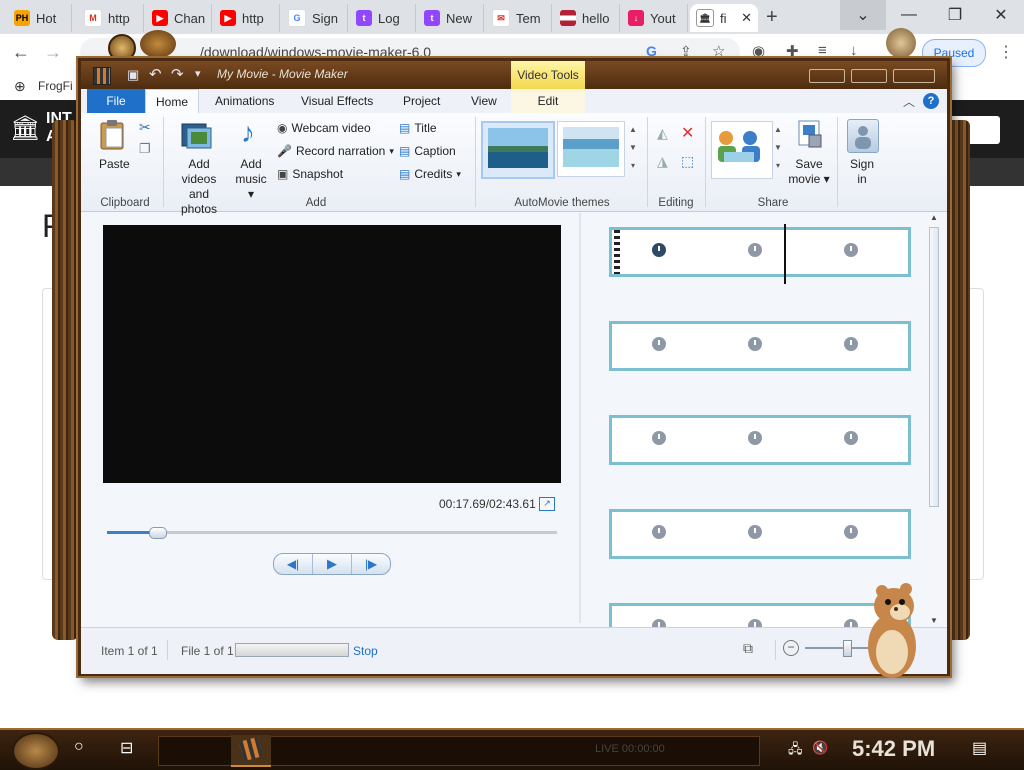 The image size is (1024, 770). Describe the element at coordinates (421, 101) in the screenshot. I see `tab-project: Project` at that location.